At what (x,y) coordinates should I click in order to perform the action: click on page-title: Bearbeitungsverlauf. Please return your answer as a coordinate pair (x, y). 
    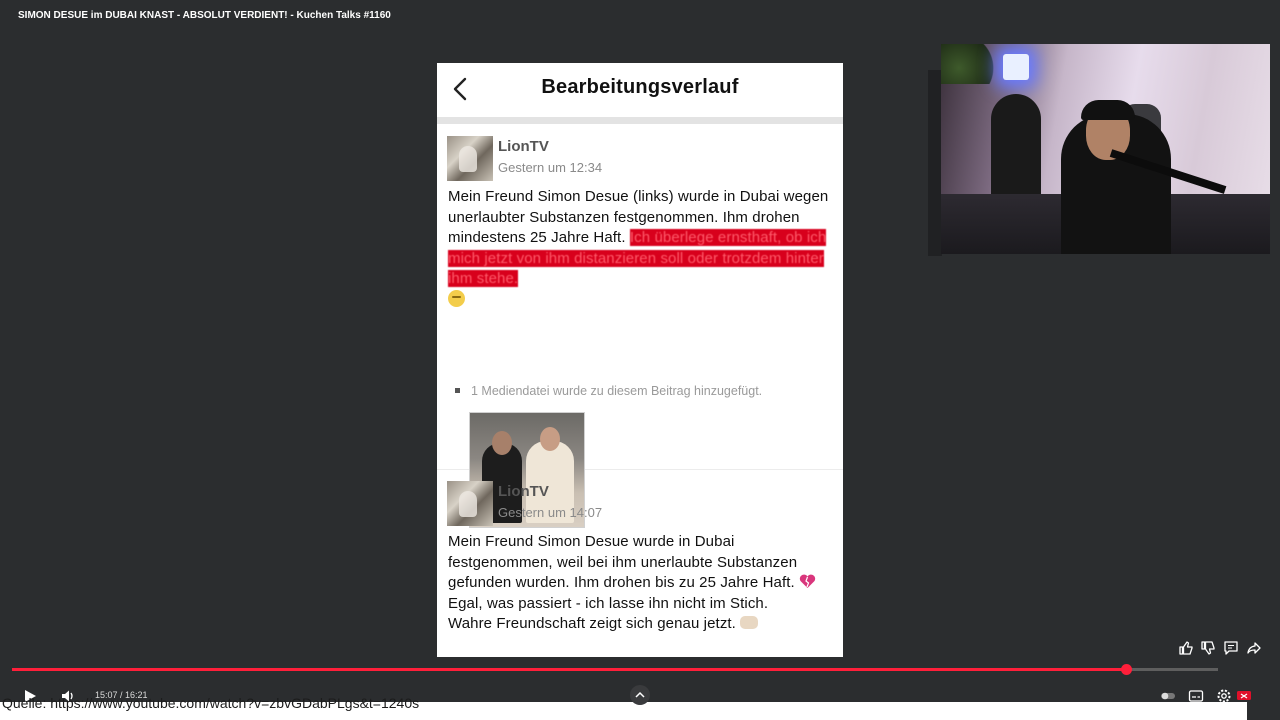
    Looking at the image, I should click on (640, 87).